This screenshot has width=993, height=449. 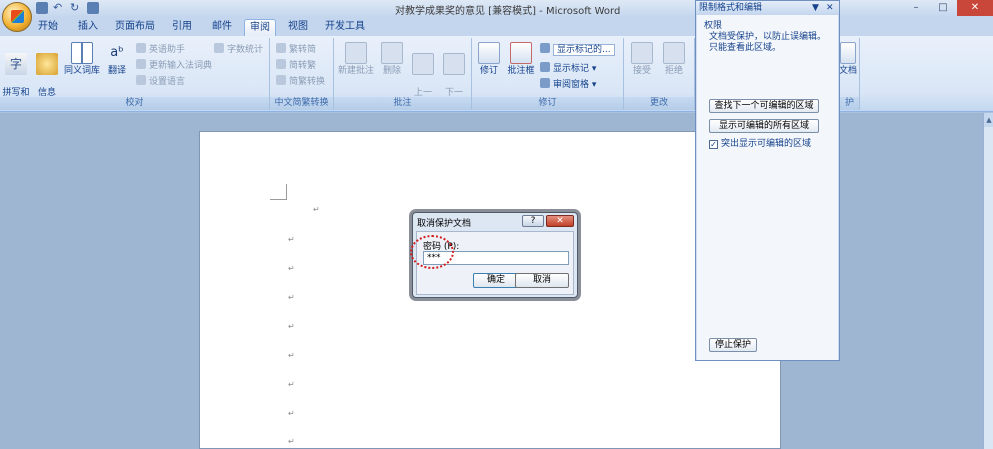 What do you see at coordinates (815, 8) in the screenshot?
I see `pane-options-icon: ▼` at bounding box center [815, 8].